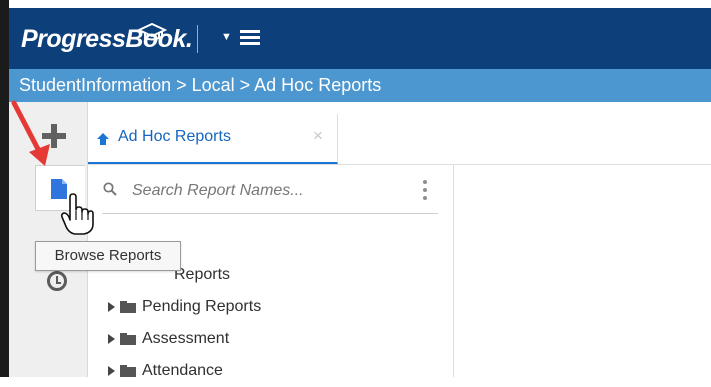 Image resolution: width=711 pixels, height=387 pixels. I want to click on tree-item-label: Assessment, so click(186, 338).